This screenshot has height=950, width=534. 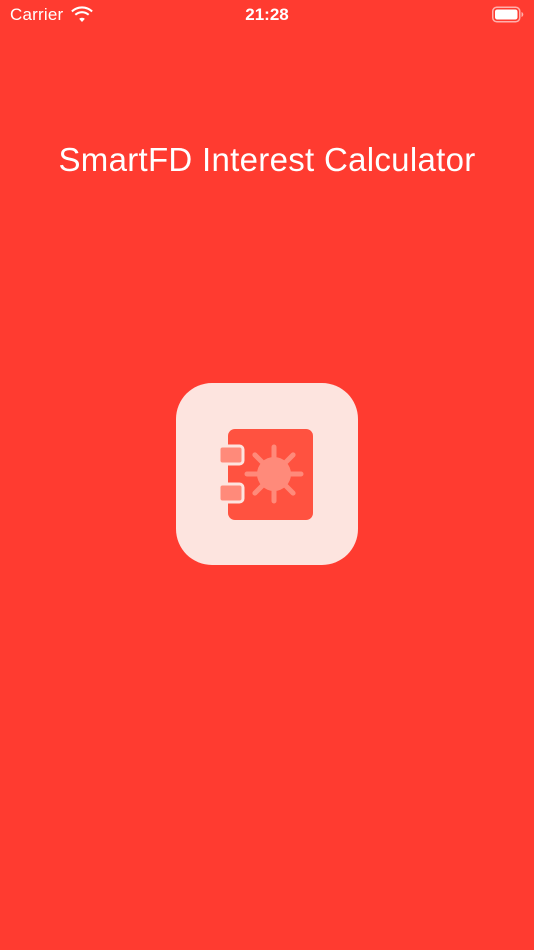 What do you see at coordinates (267, 159) in the screenshot?
I see `app-title: SmartFD Interest Calculator` at bounding box center [267, 159].